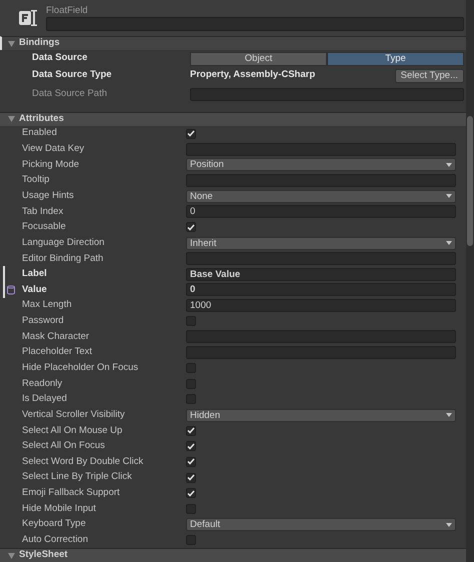 The width and height of the screenshot is (474, 562). I want to click on dropdown: Position, so click(321, 165).